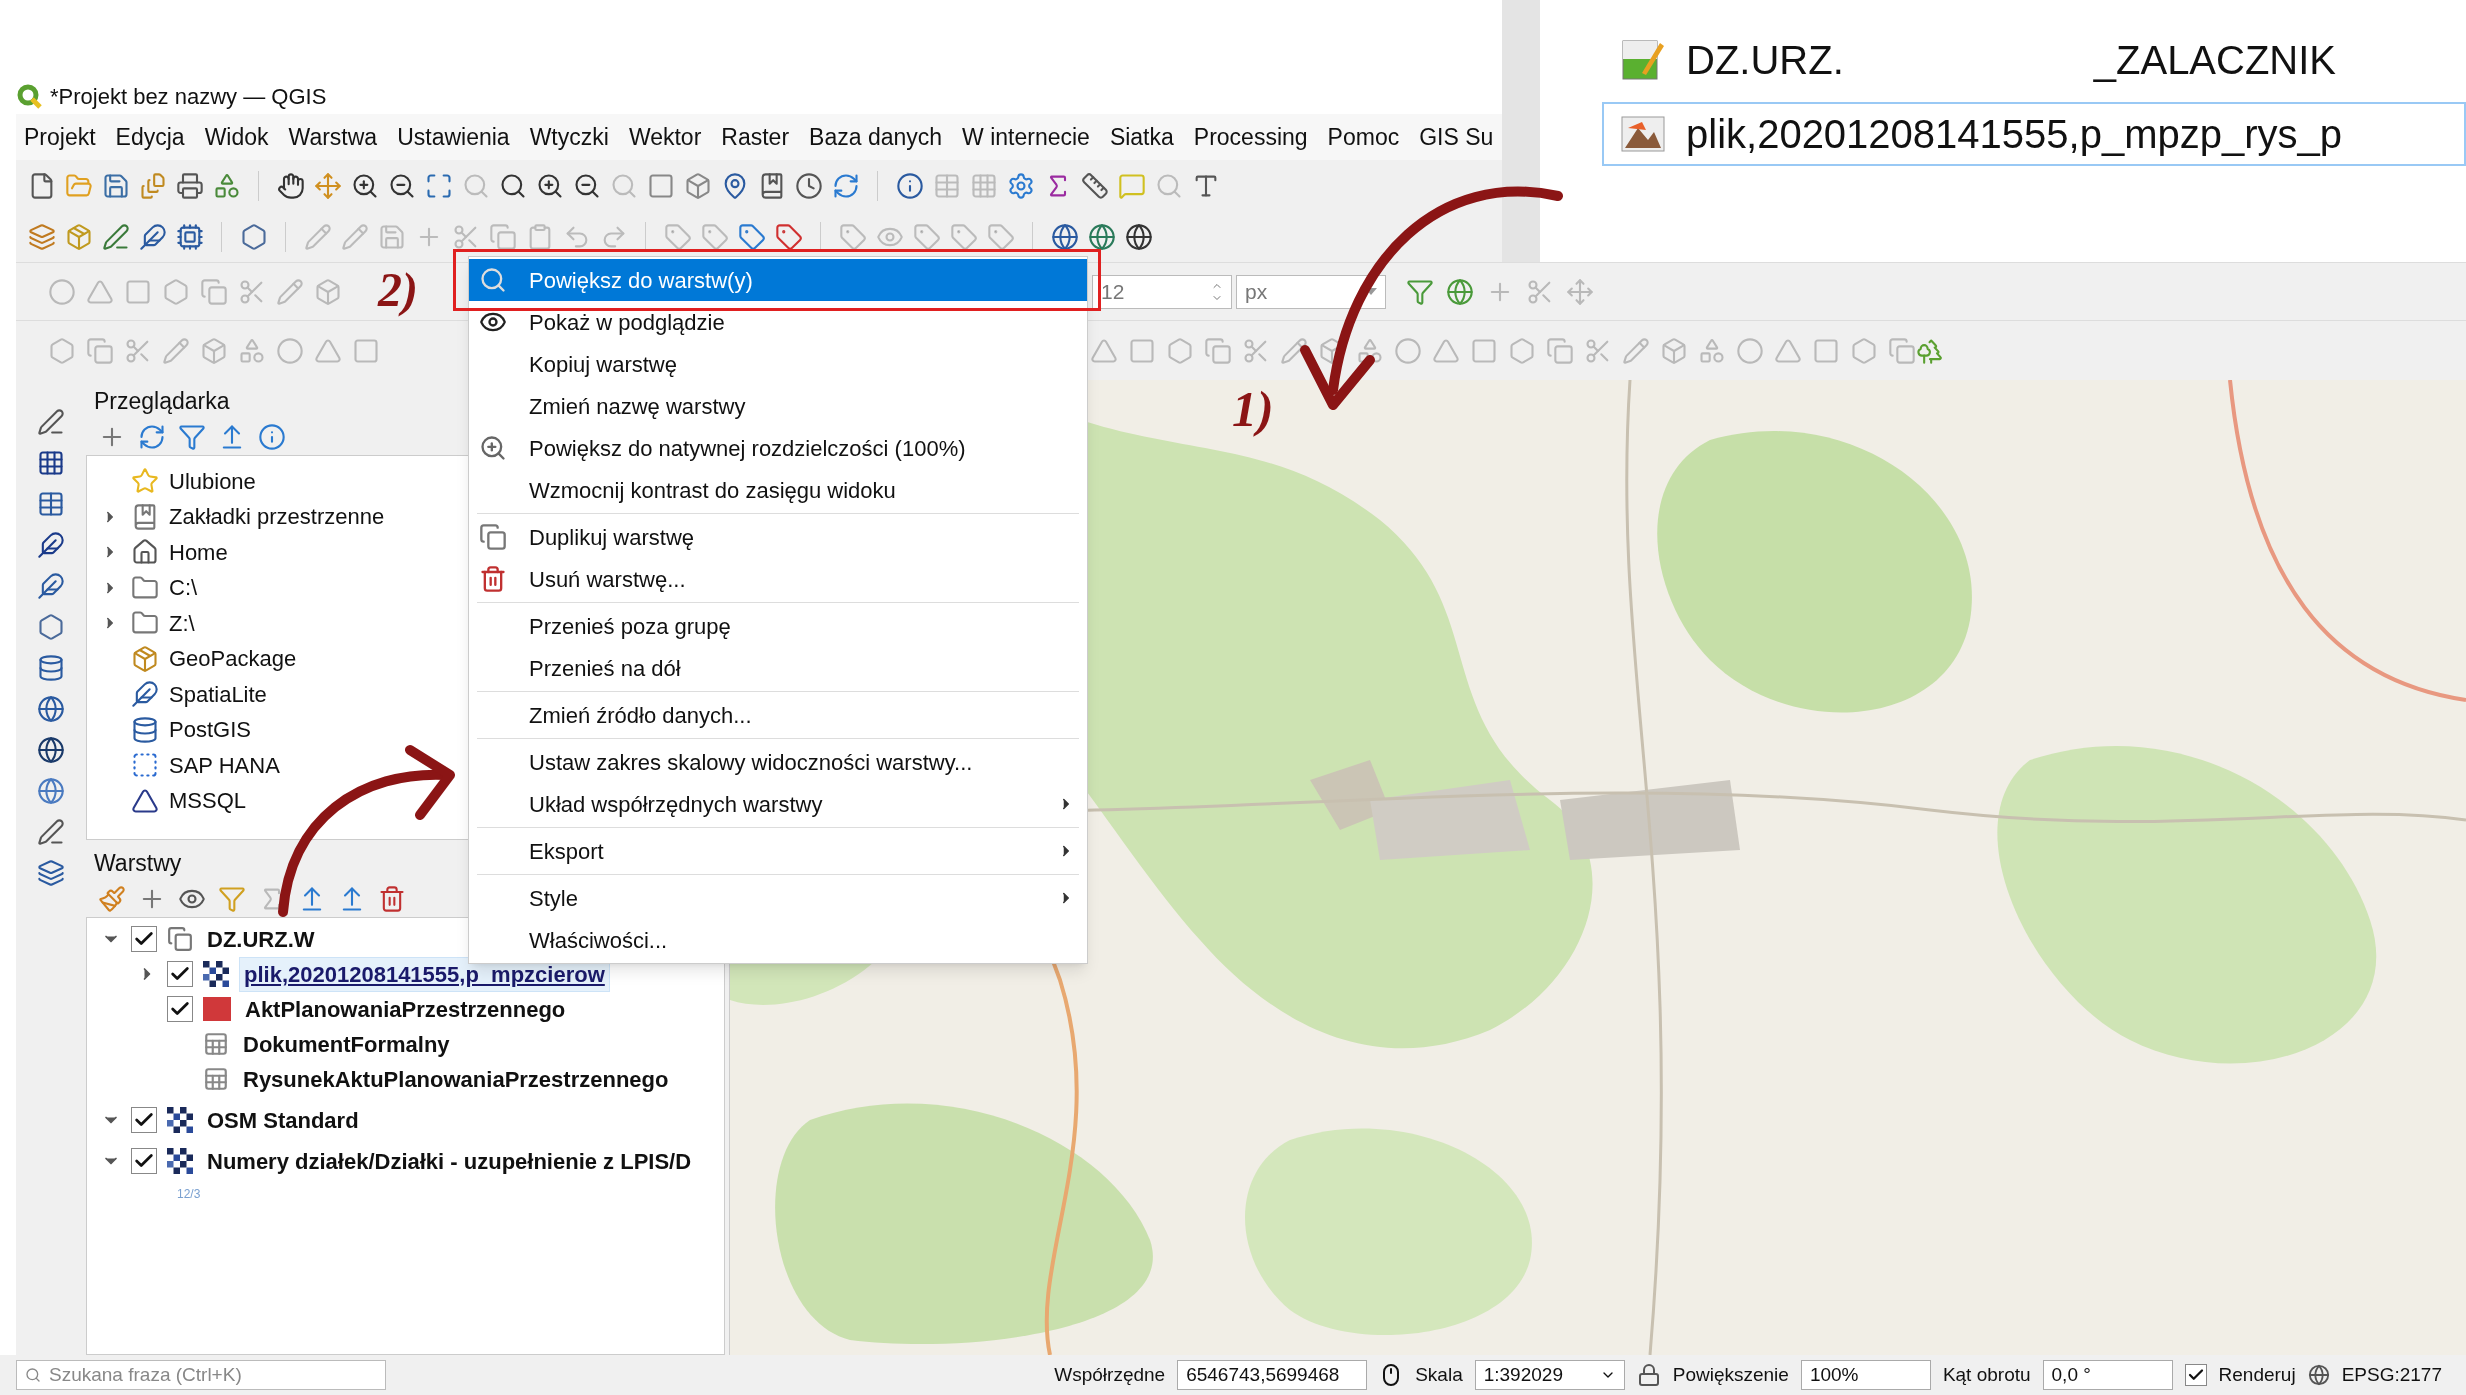  Describe the element at coordinates (1363, 137) in the screenshot. I see `menu-item: Pomoc` at that location.